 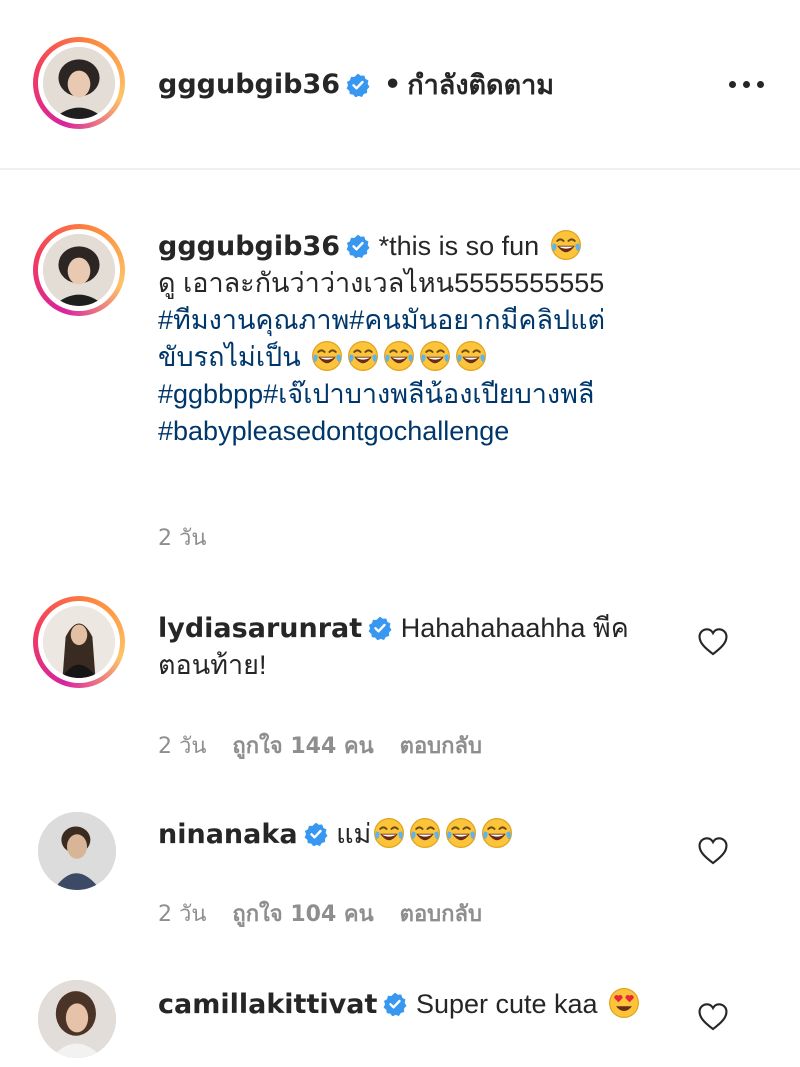 What do you see at coordinates (267, 1004) in the screenshot?
I see `comment-username: camillakittivat` at bounding box center [267, 1004].